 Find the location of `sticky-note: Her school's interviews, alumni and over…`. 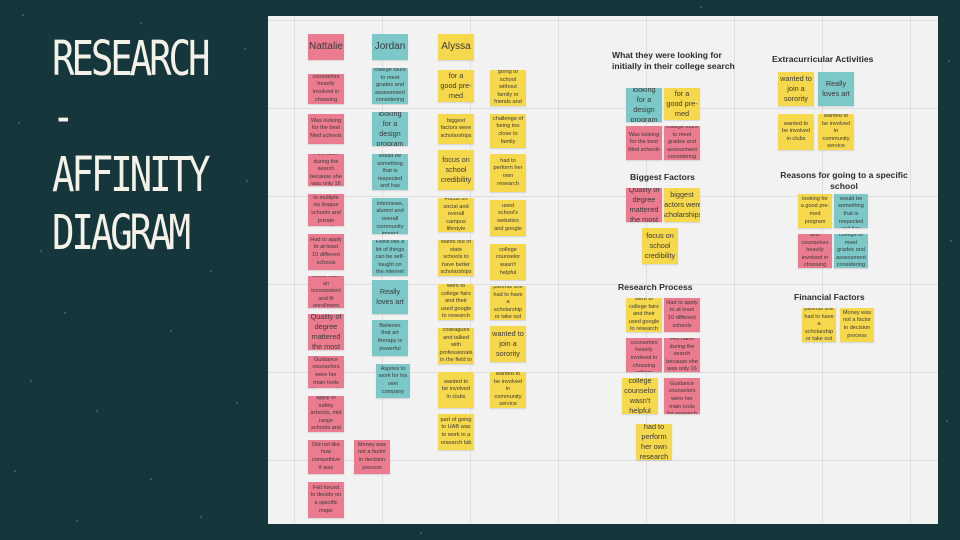

sticky-note: Her school's interviews, alumni and over… is located at coordinates (390, 216).